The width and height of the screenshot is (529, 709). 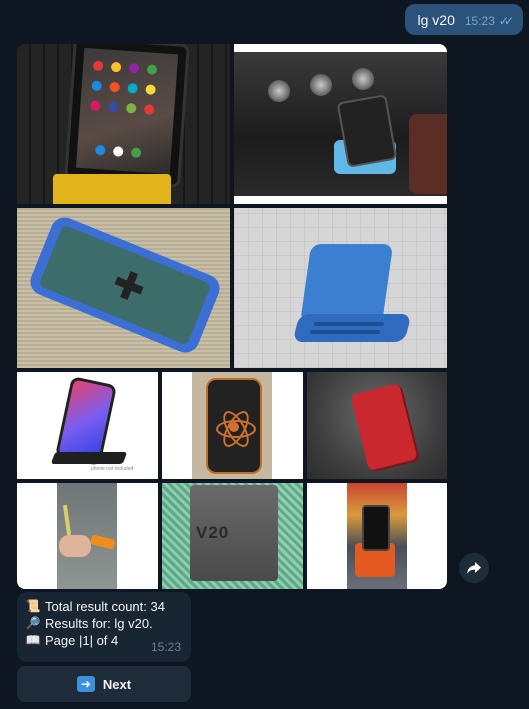 What do you see at coordinates (87, 425) in the screenshot?
I see `album-photo-5: phone not included` at bounding box center [87, 425].